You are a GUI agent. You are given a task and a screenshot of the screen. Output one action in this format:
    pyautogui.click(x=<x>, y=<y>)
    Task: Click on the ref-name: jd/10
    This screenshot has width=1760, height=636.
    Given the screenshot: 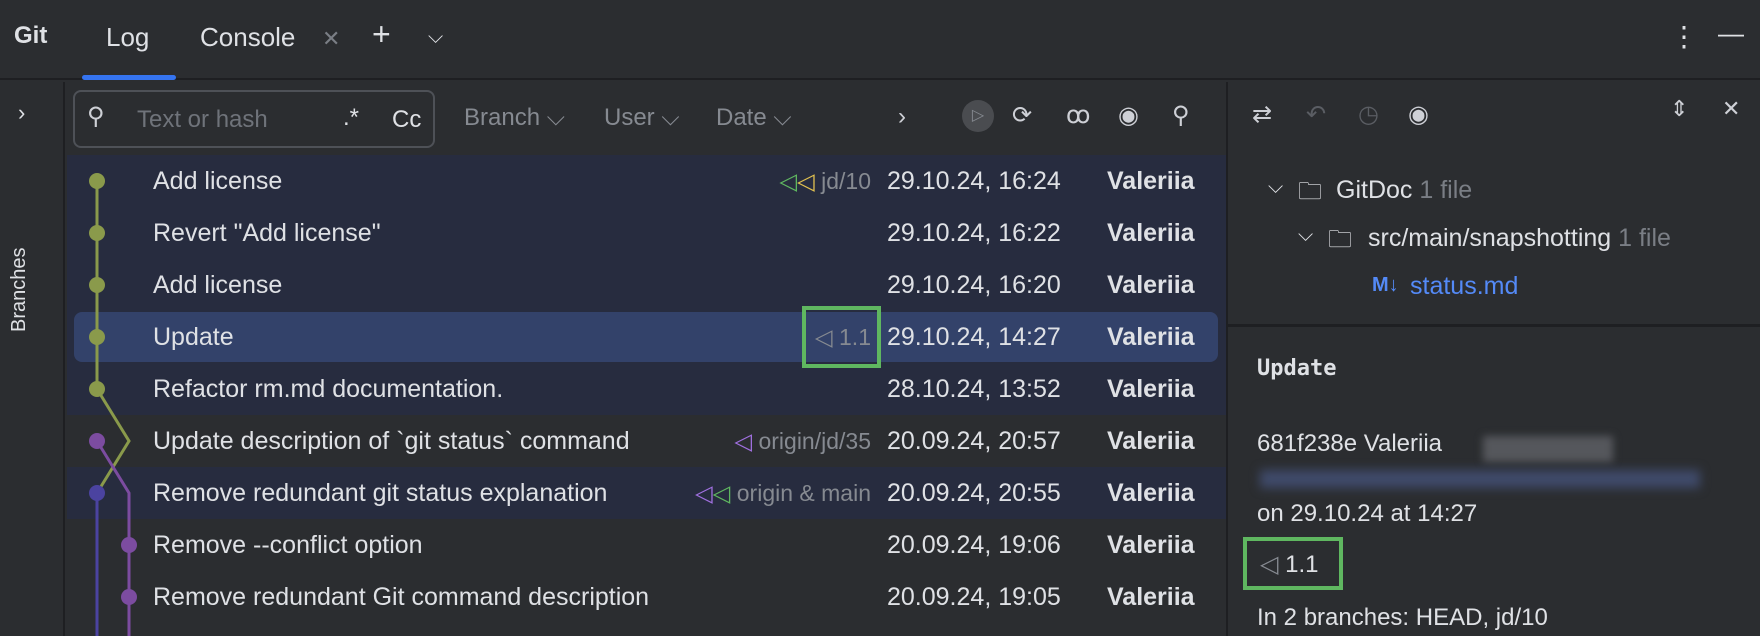 What is the action you would take?
    pyautogui.click(x=846, y=181)
    